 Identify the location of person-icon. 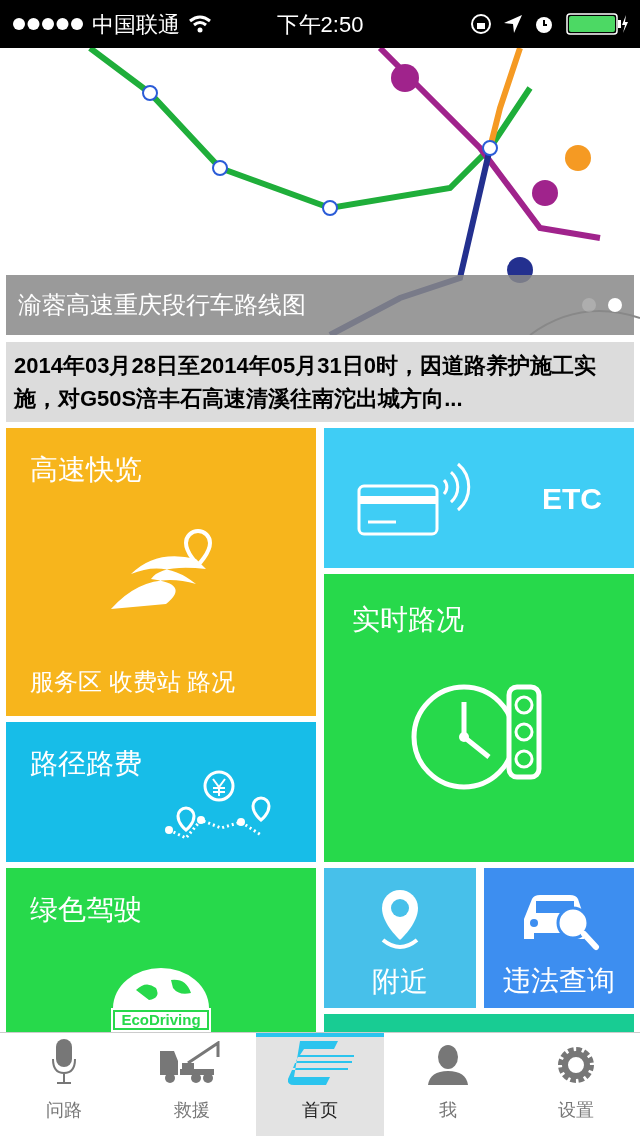
(448, 1065).